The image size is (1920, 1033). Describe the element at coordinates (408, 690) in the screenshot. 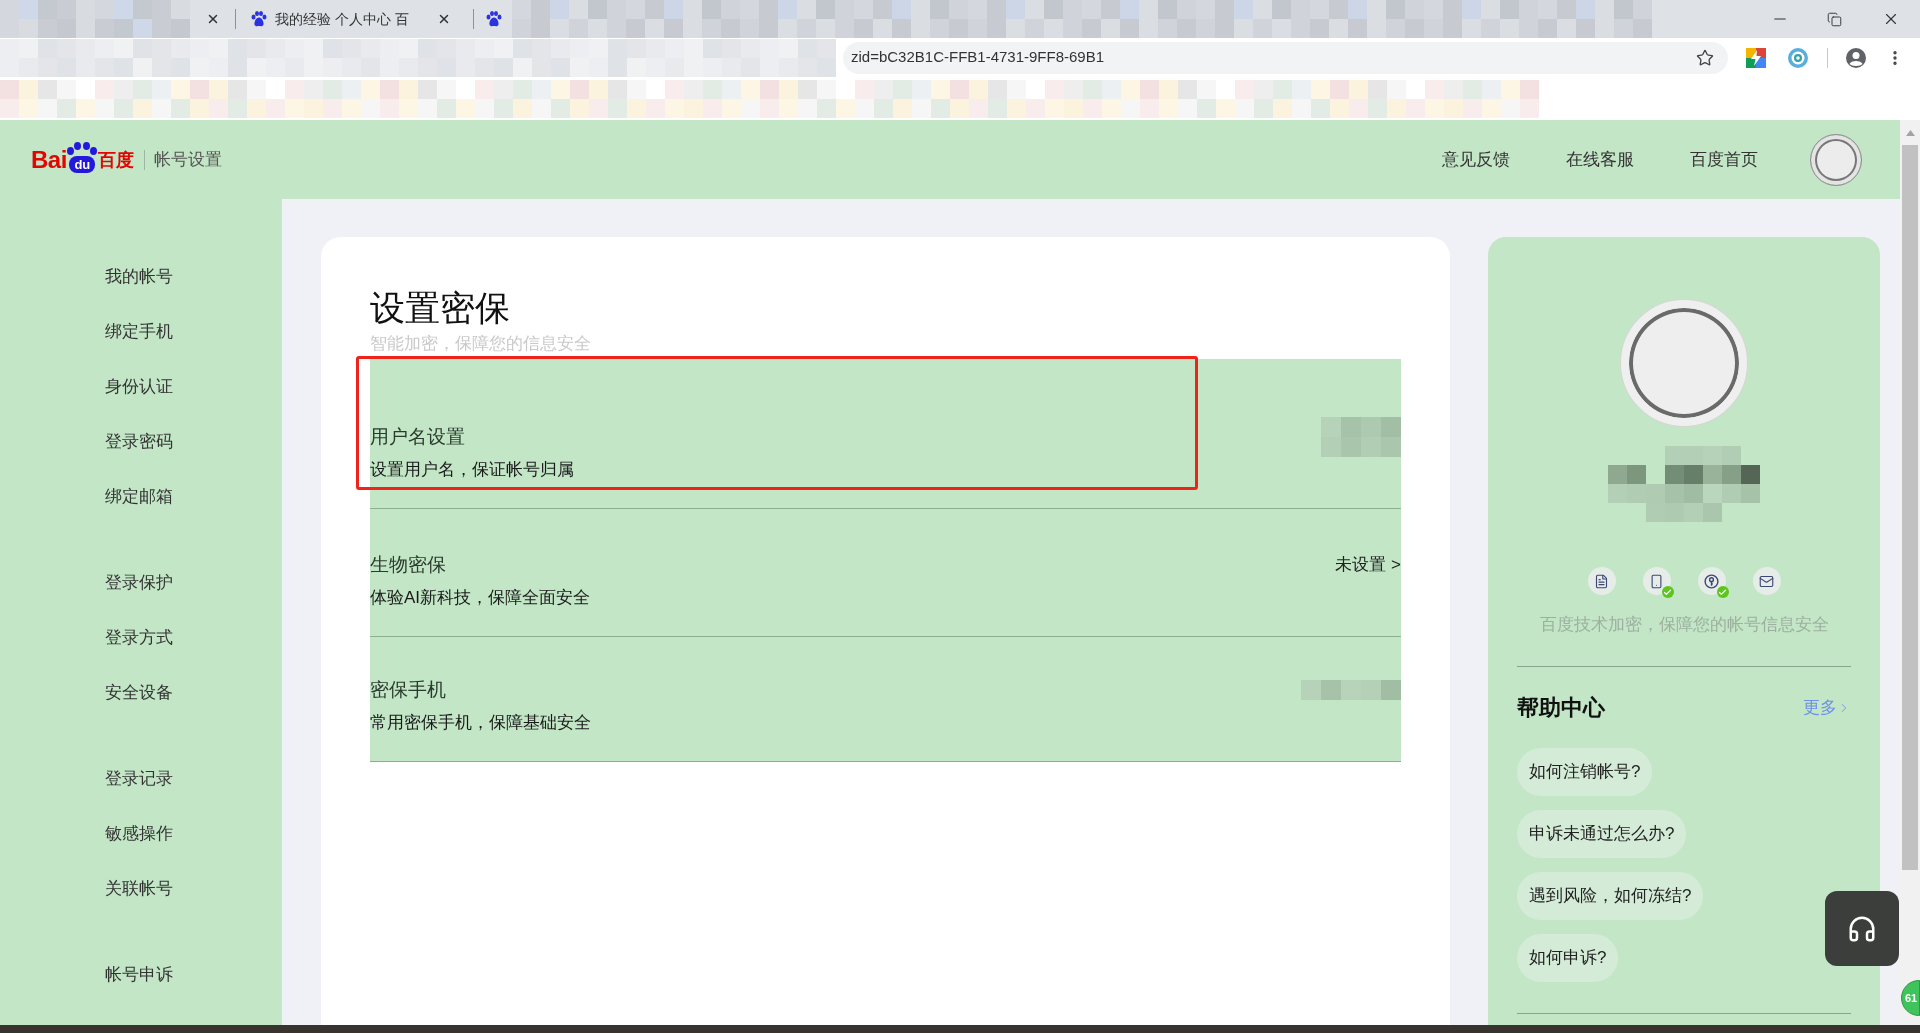

I see `row-title: 密保手机` at that location.